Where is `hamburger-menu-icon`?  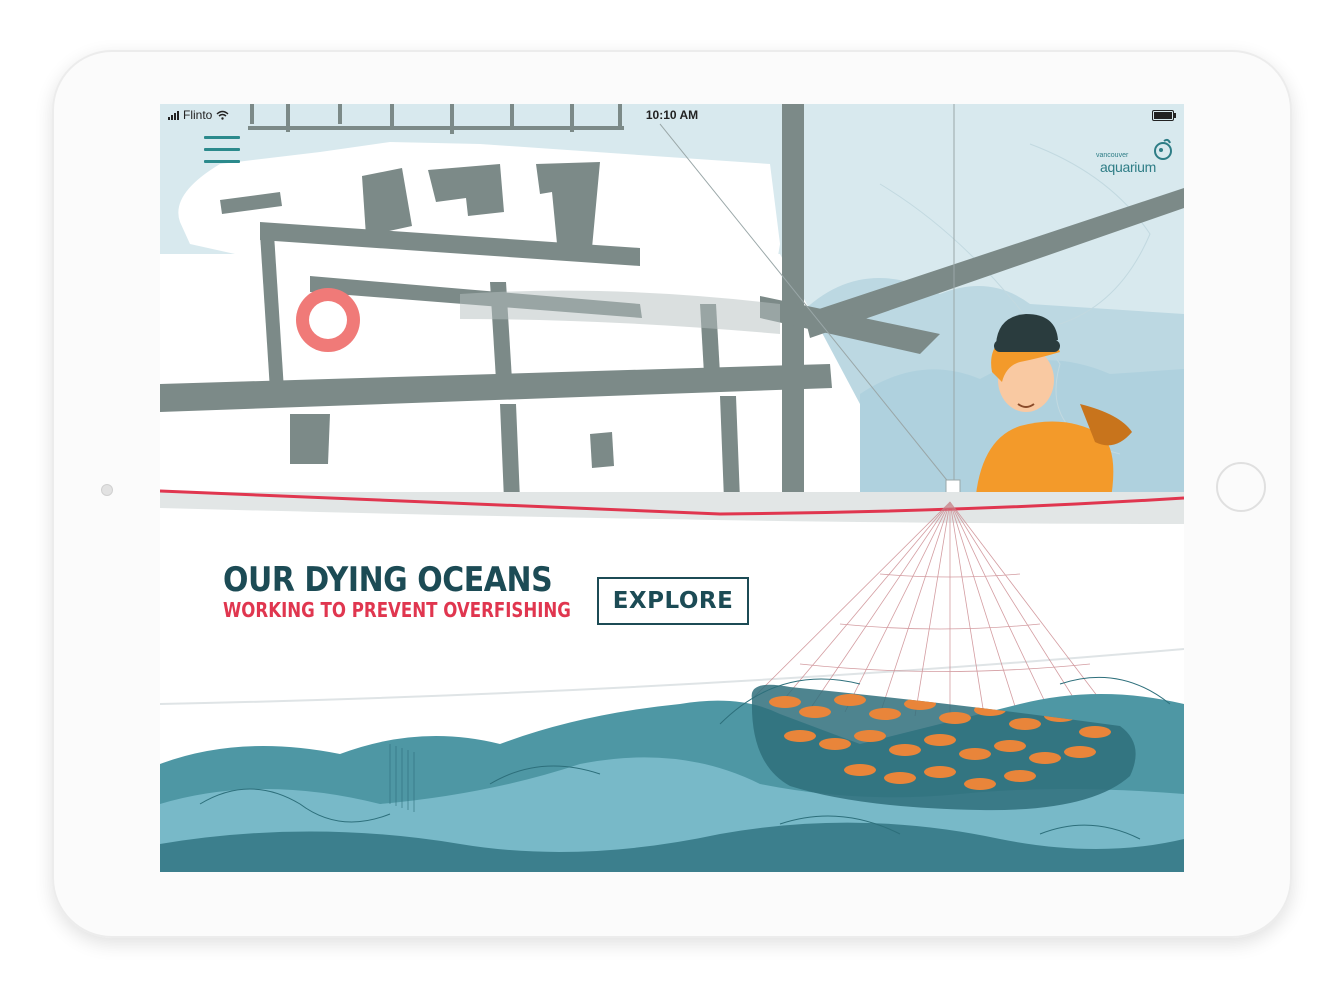
hamburger-menu-icon is located at coordinates (223, 151).